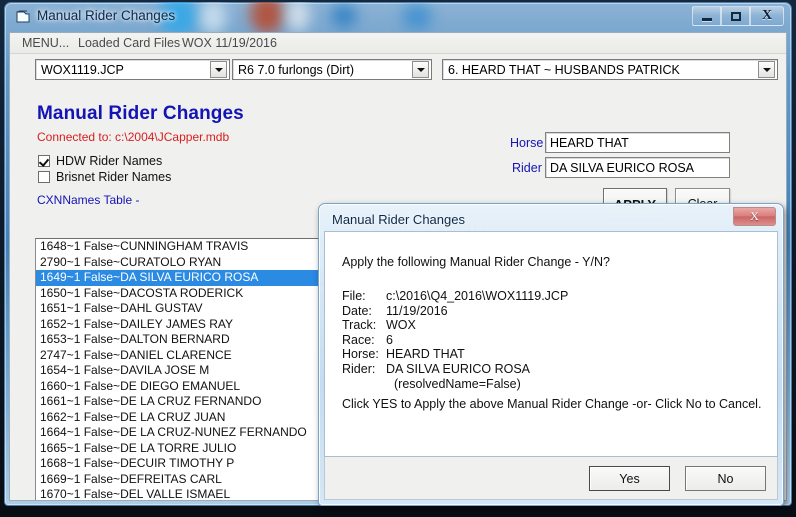  I want to click on dialog-detail-value: HEARD THAT, so click(425, 354).